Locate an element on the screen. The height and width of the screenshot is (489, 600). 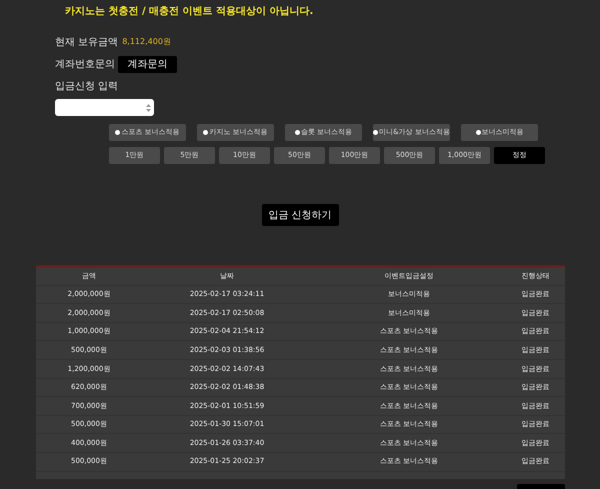
notice-text: 카지노는 첫충전 / 매충전 이벤트 적용대상이 아닙니다. is located at coordinates (189, 12).